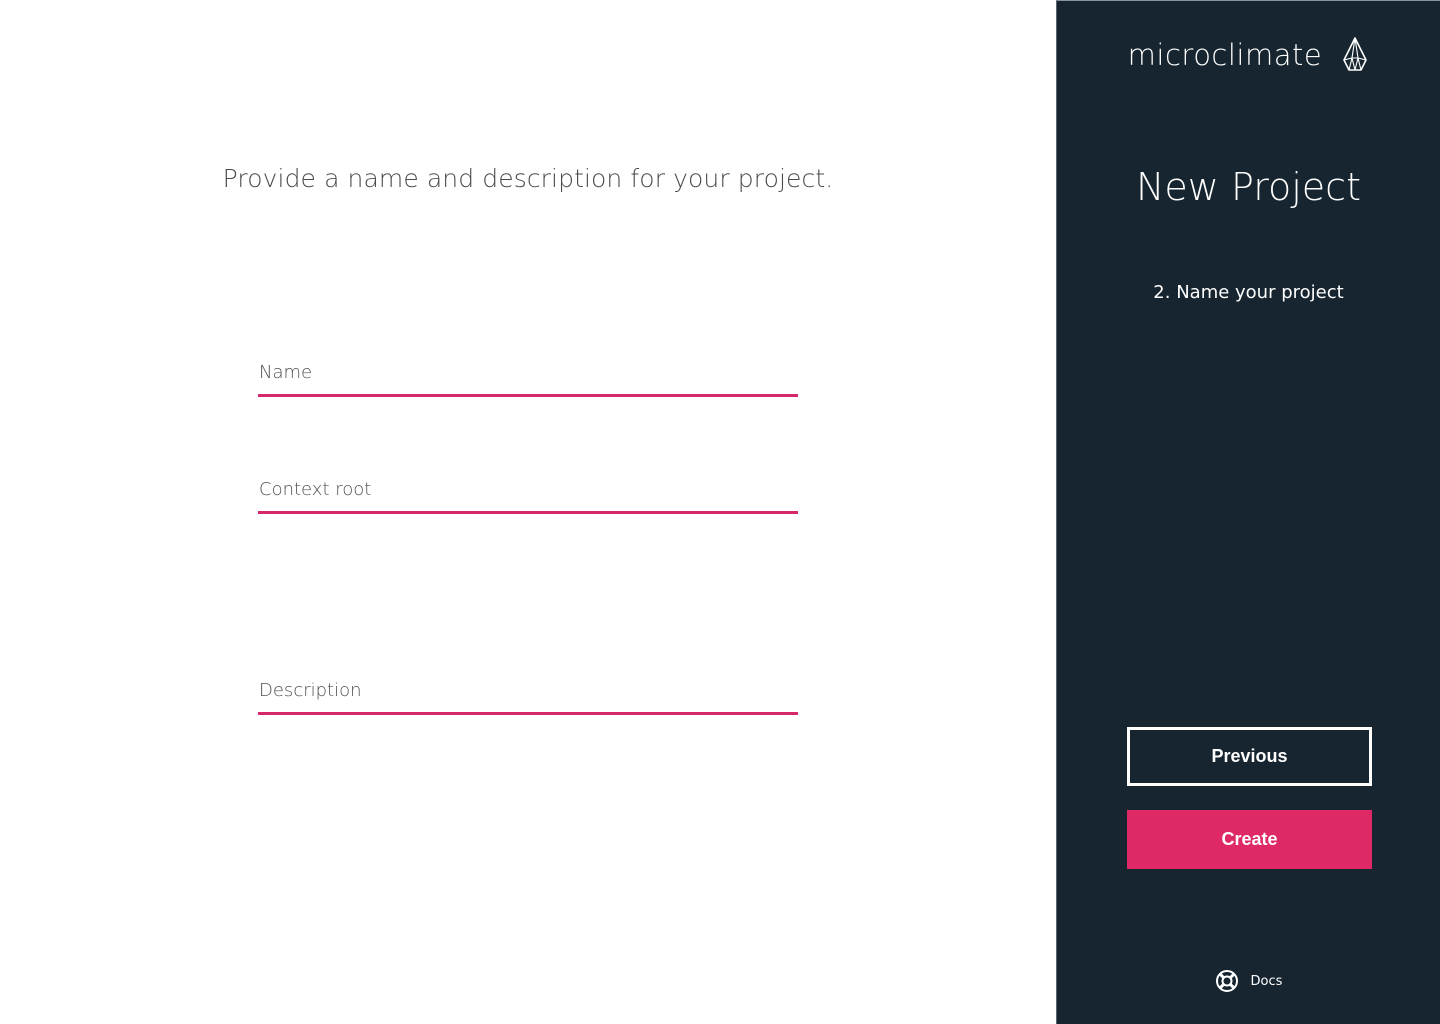 The height and width of the screenshot is (1024, 1440). I want to click on name-field: Name, so click(528, 373).